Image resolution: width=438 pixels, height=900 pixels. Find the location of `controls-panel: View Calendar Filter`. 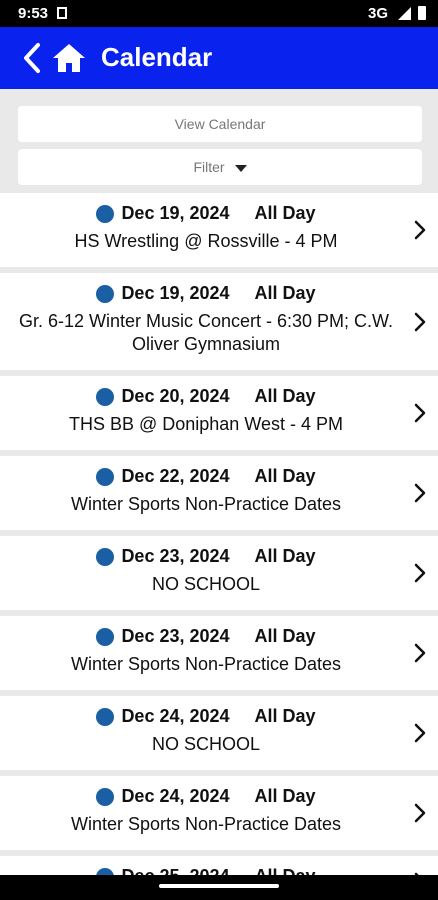

controls-panel: View Calendar Filter is located at coordinates (219, 141).